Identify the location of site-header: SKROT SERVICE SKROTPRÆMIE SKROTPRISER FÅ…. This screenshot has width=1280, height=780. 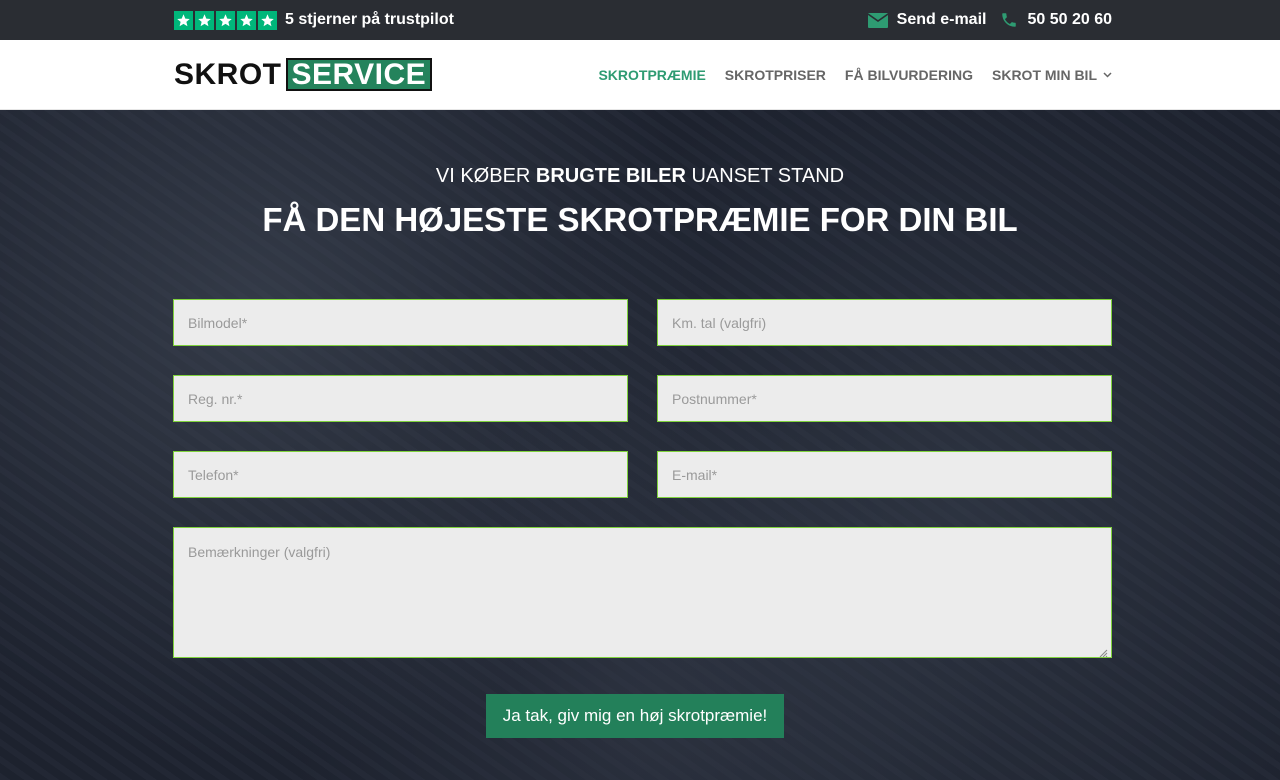
(640, 75).